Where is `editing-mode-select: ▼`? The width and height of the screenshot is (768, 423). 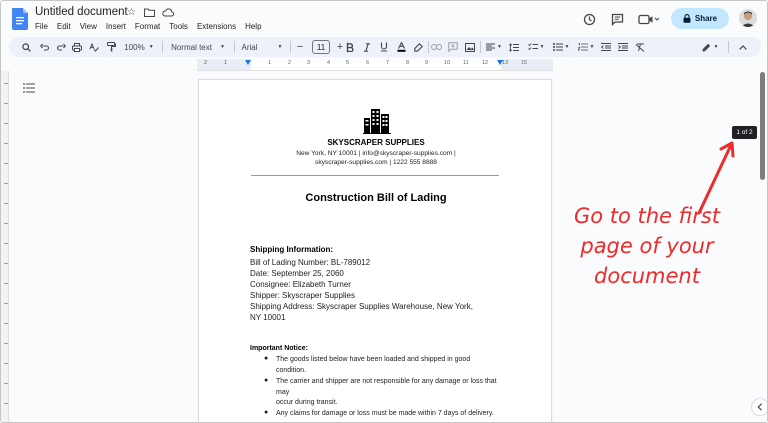 editing-mode-select: ▼ is located at coordinates (710, 47).